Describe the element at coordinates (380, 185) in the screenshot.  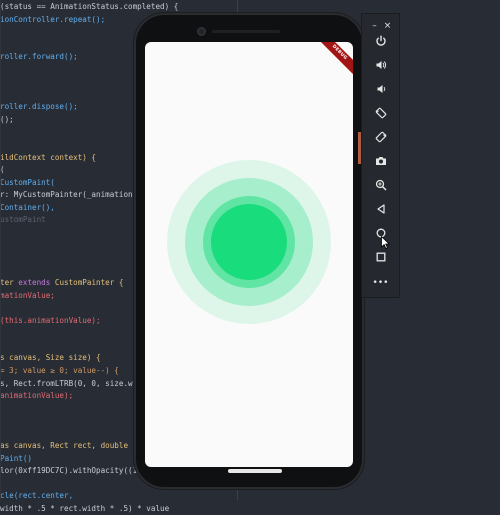
I see `zoom-in-icon` at that location.